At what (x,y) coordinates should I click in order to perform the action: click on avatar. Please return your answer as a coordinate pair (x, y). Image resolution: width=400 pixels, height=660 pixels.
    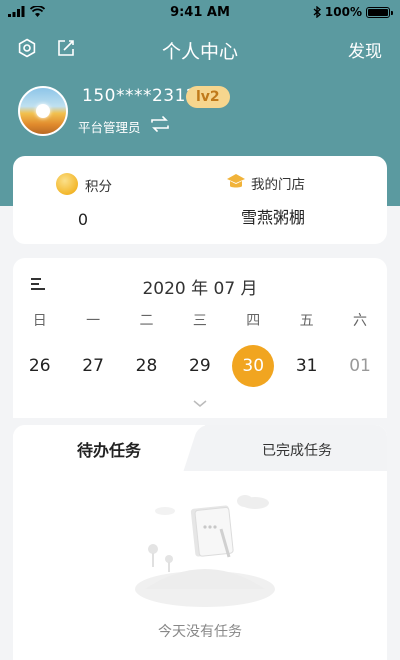
    Looking at the image, I should click on (43, 111).